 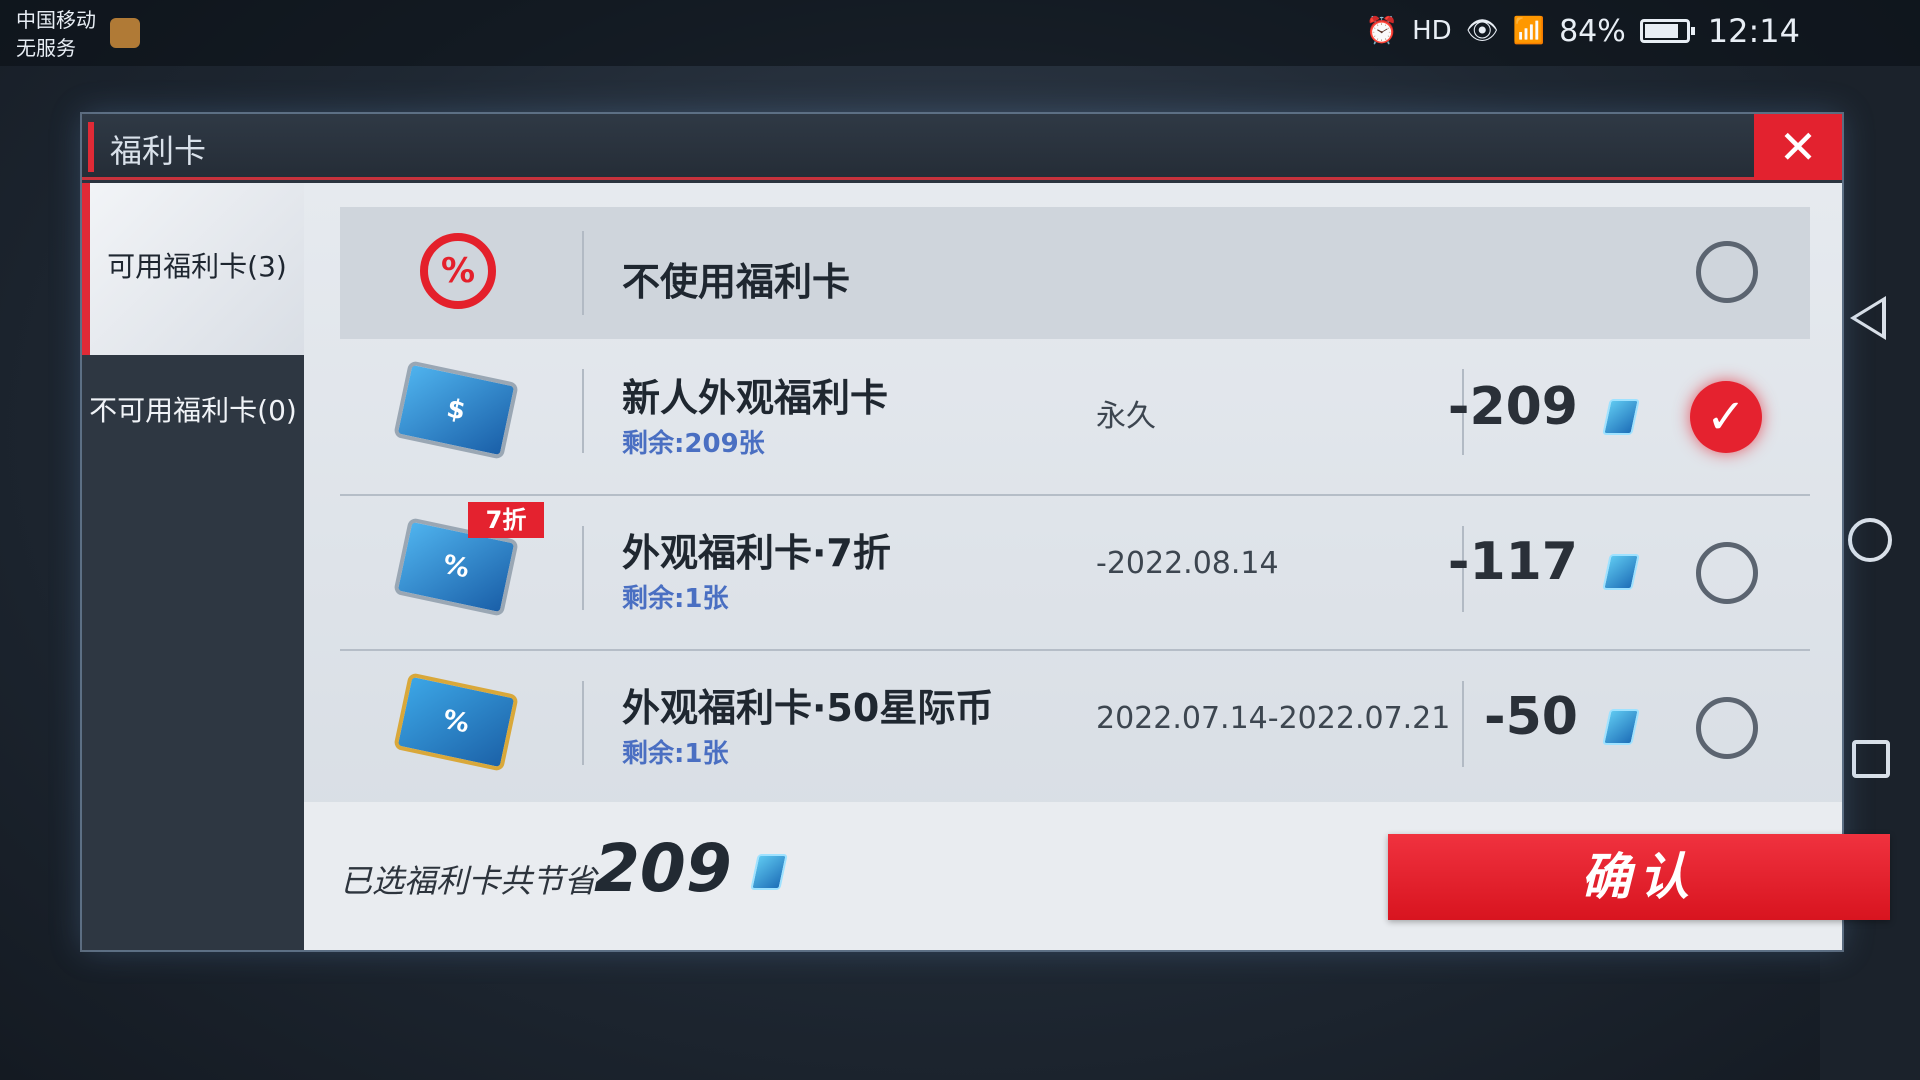 I want to click on card-value: -209, so click(x=1512, y=407).